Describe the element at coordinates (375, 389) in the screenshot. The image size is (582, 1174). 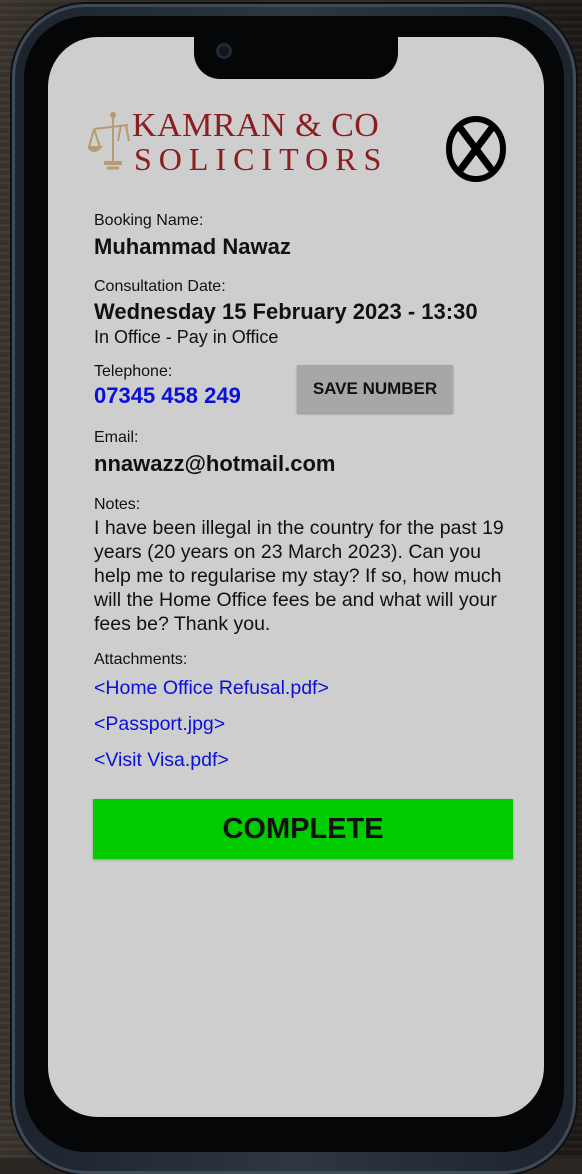
I see `save-number-button: SAVE NUMBER` at that location.